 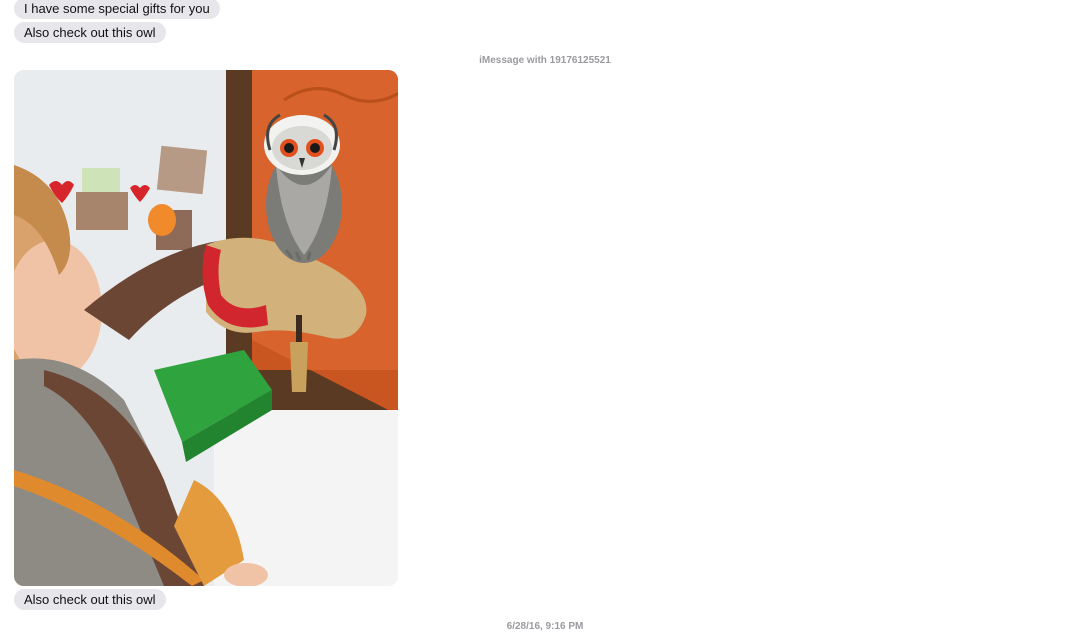 What do you see at coordinates (545, 626) in the screenshot?
I see `message-timestamp: 6/28/16, 9:16 PM` at bounding box center [545, 626].